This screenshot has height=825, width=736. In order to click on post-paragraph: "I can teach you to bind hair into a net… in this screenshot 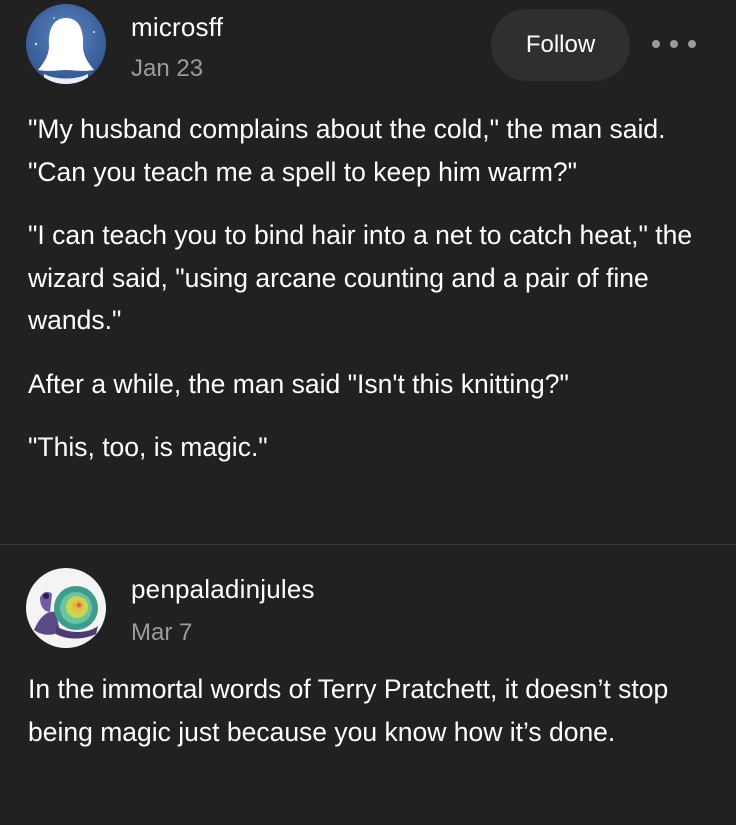, I will do `click(360, 277)`.